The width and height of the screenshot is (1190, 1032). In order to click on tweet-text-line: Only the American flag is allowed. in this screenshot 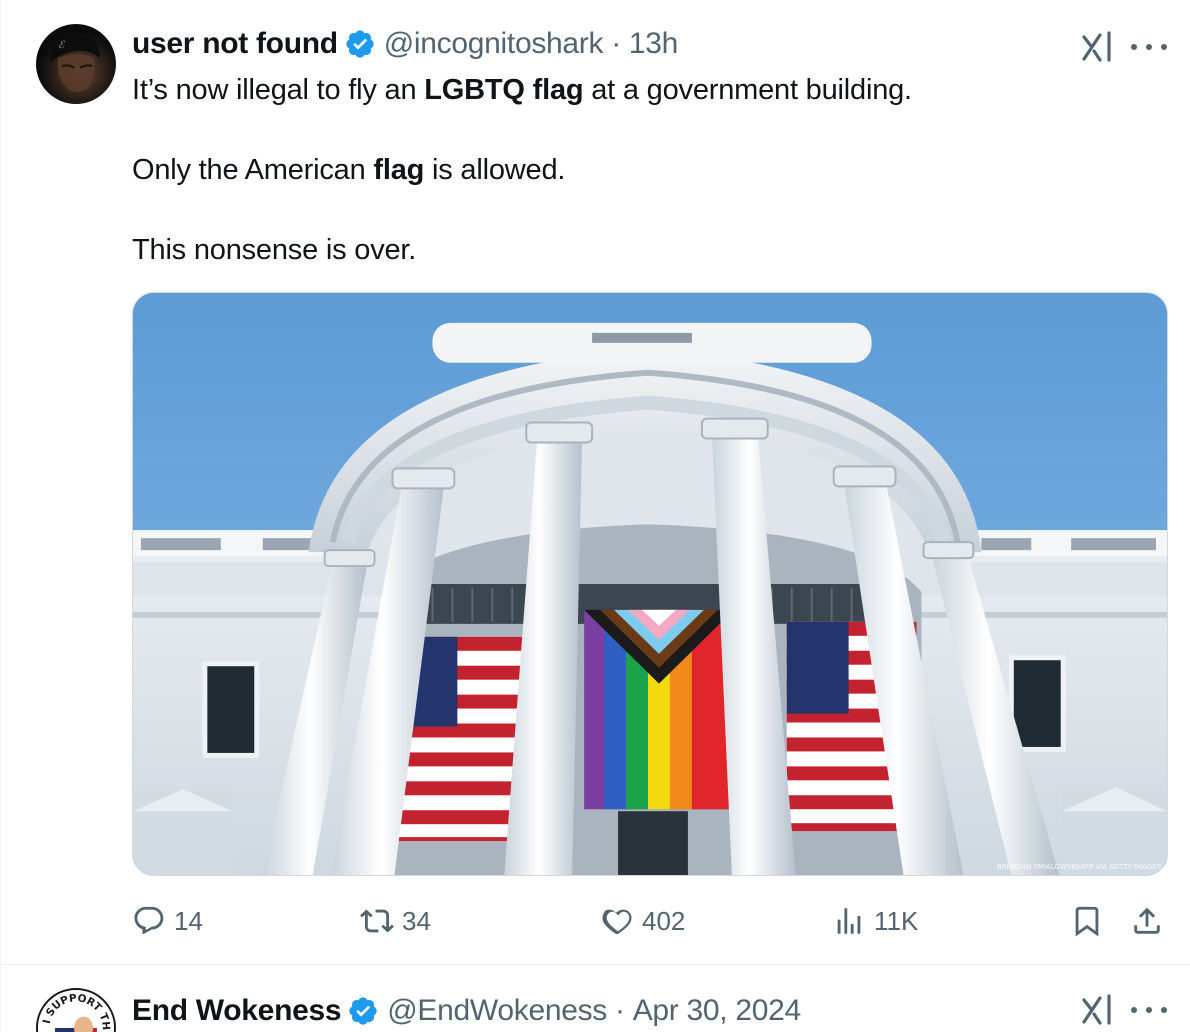, I will do `click(349, 170)`.